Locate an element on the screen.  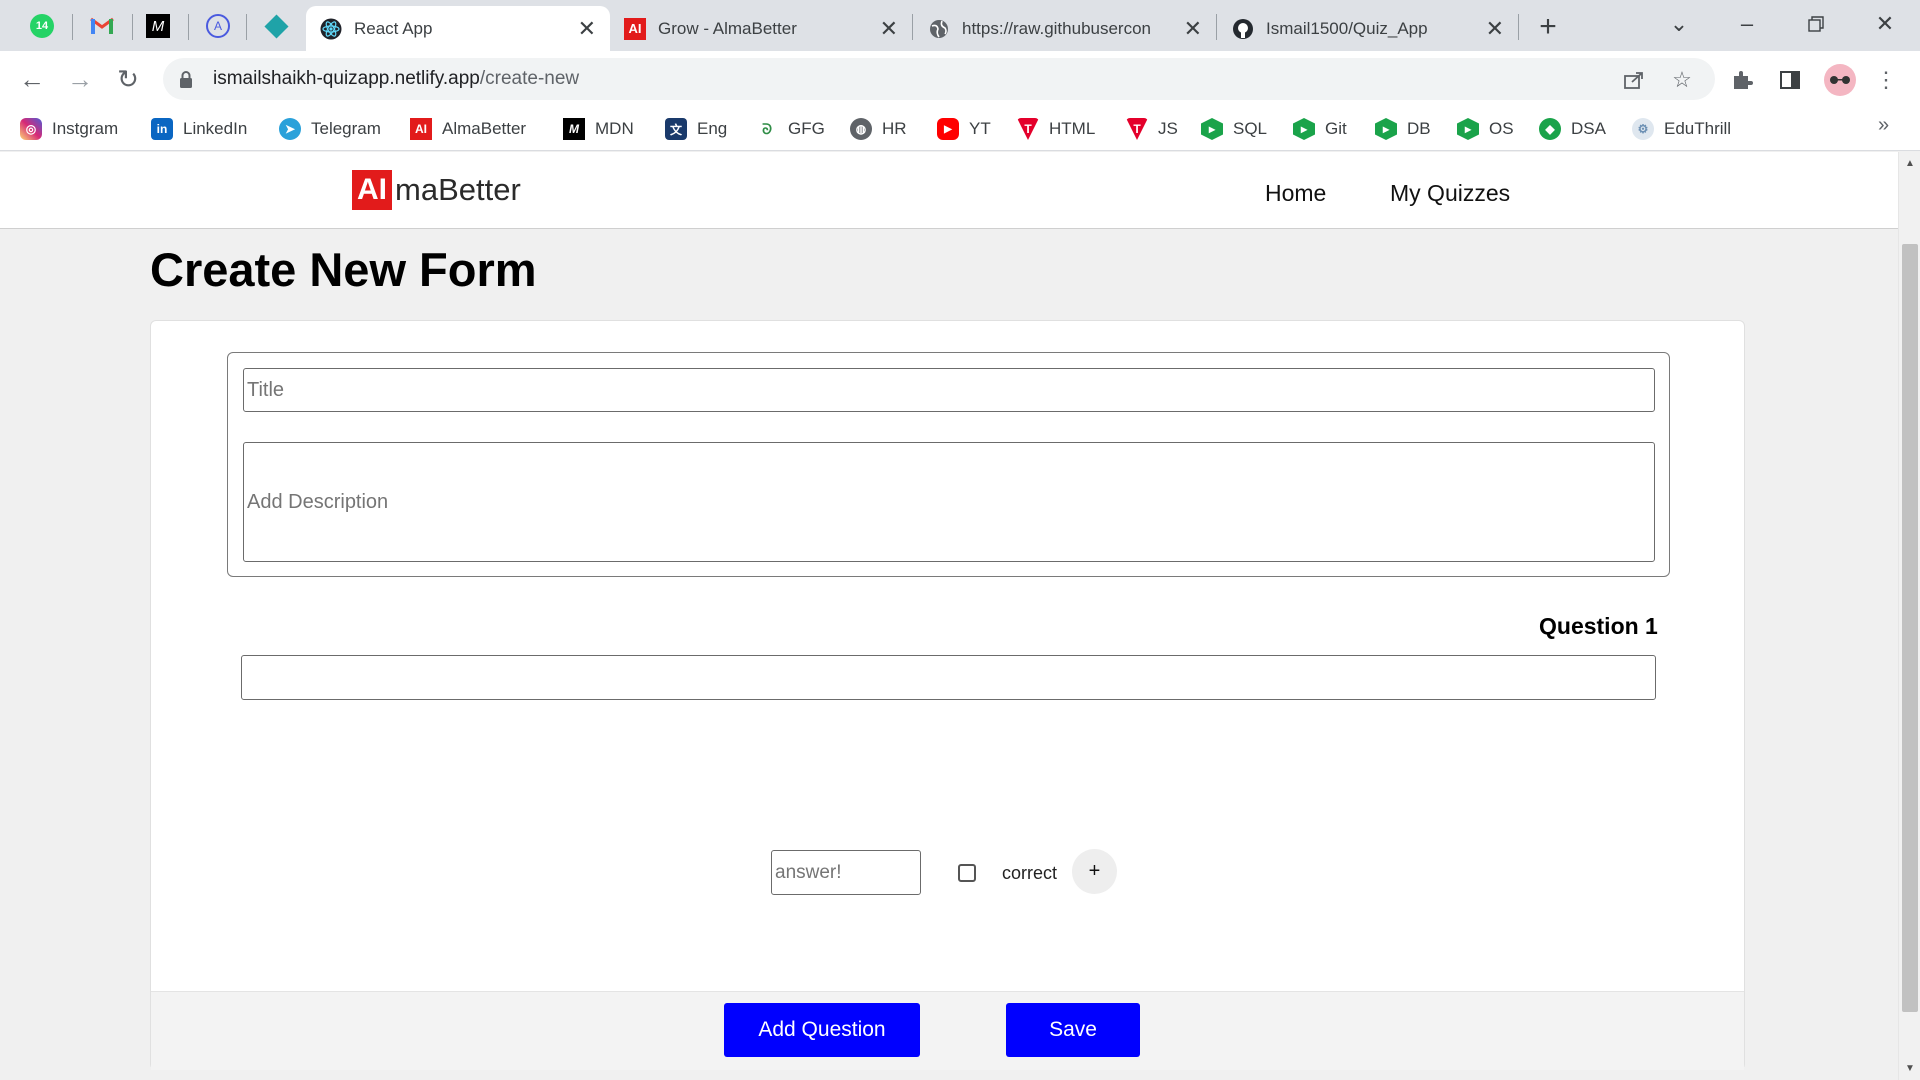
scroll-down-arrow-icon: ▼ is located at coordinates (1910, 1068).